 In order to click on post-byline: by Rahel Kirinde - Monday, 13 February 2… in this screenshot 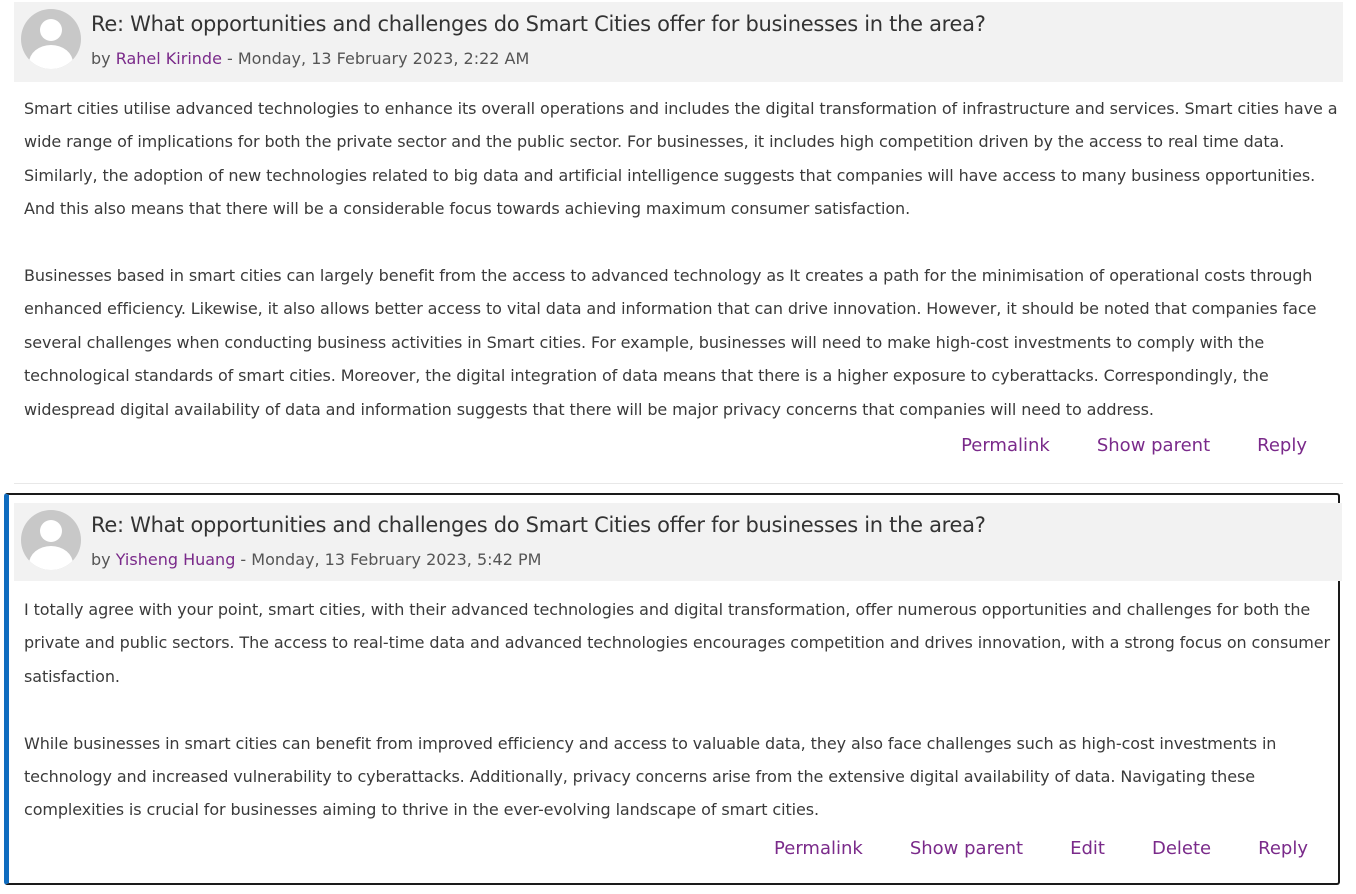, I will do `click(310, 58)`.